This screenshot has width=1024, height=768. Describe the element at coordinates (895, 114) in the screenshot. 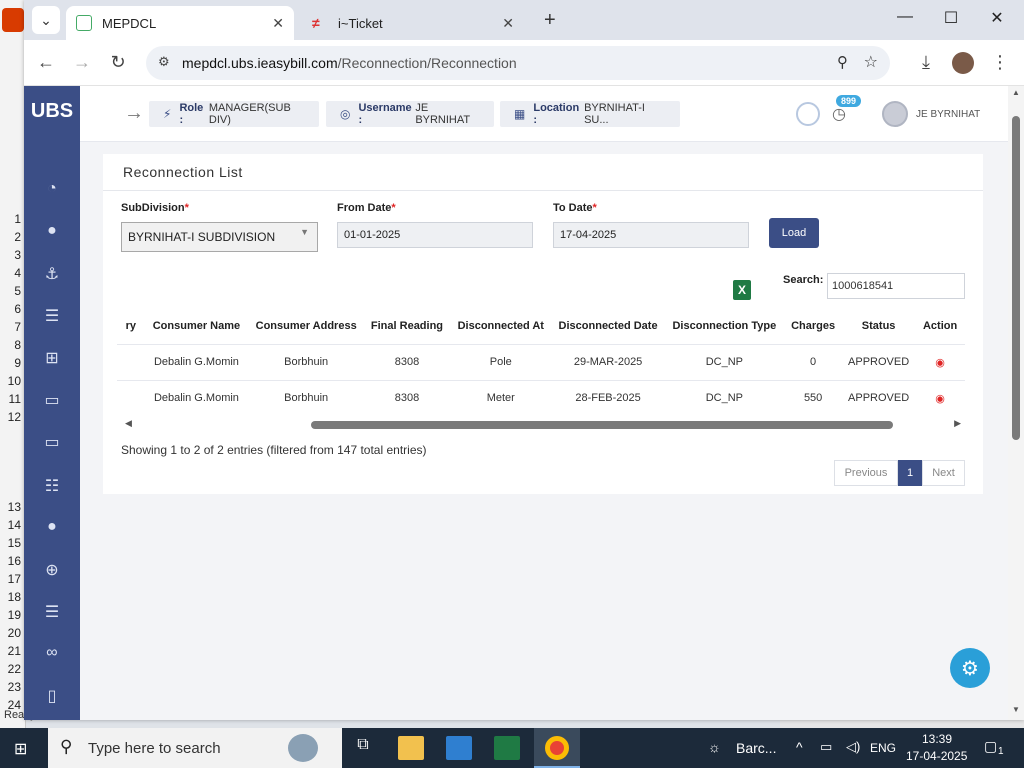

I see `user-avatar` at that location.